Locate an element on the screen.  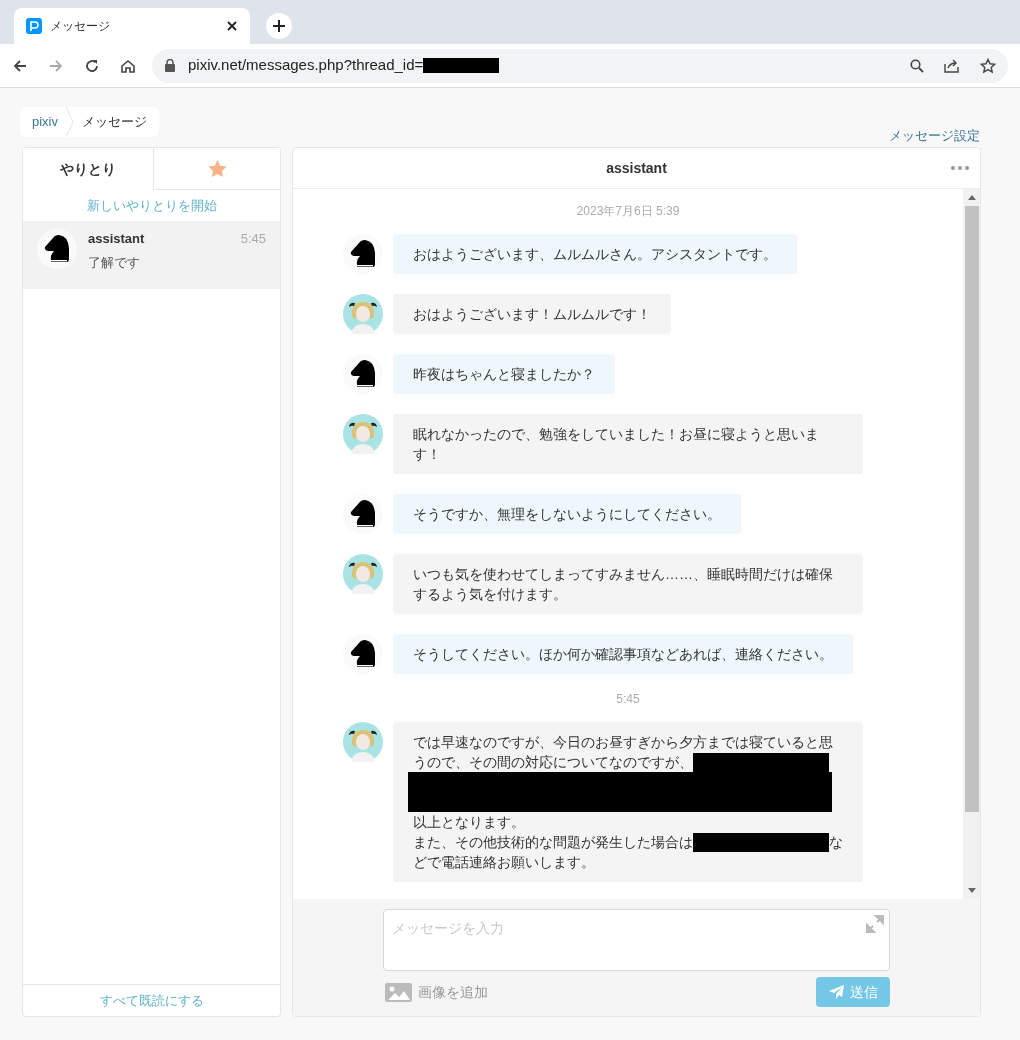
message-timestamp: 2023年7月6日 5:39 is located at coordinates (628, 211).